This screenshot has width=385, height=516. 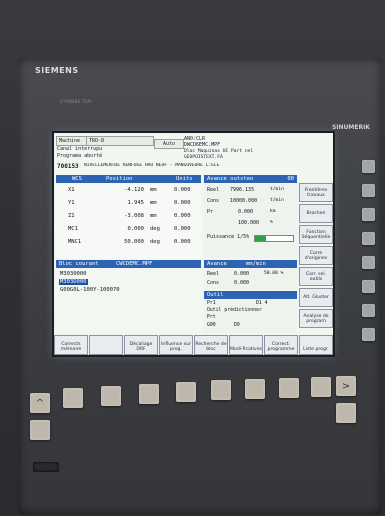 I want to click on feed-row-value: 10000.000, so click(x=244, y=201).